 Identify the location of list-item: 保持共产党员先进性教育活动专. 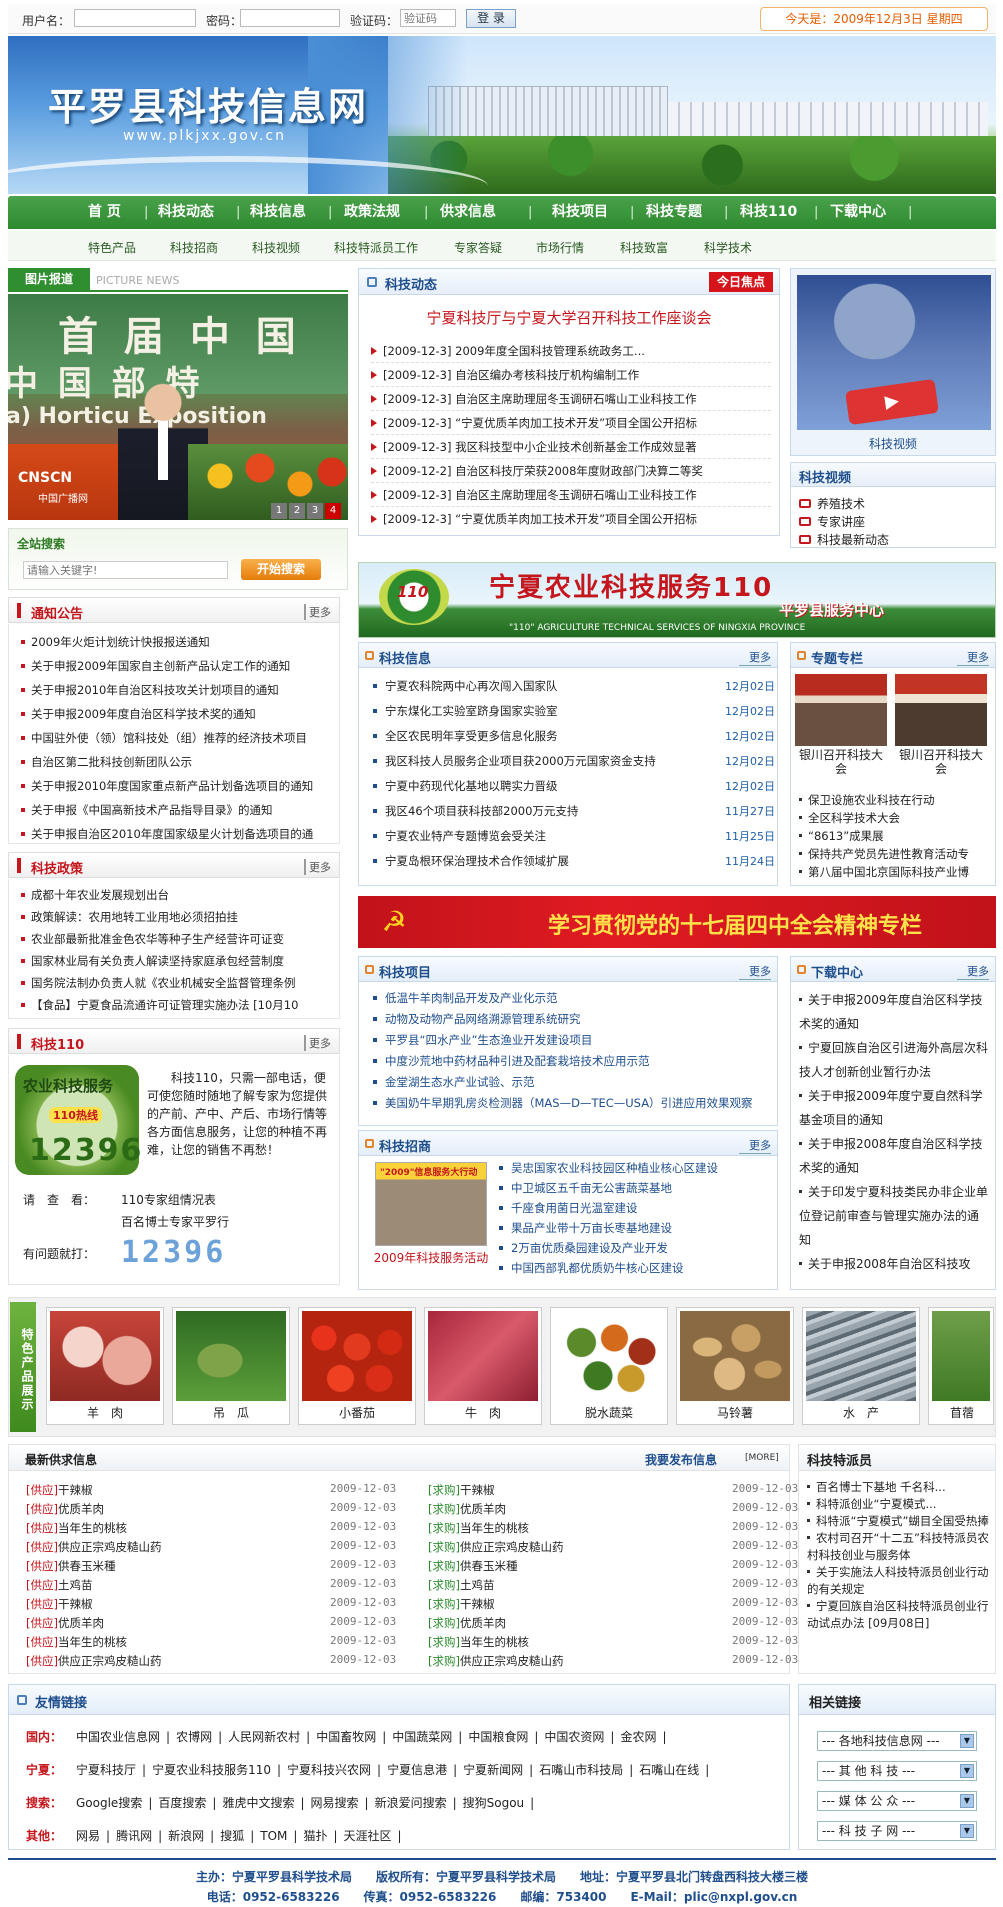
(896, 854).